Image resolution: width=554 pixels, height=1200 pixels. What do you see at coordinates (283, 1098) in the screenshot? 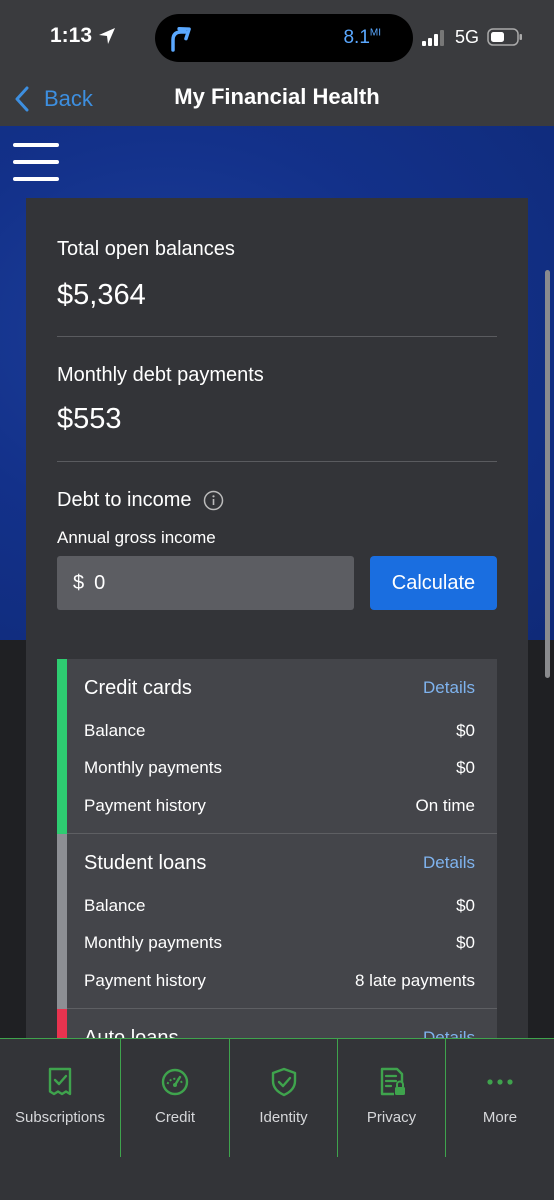
I see `tab-identity: Identity` at bounding box center [283, 1098].